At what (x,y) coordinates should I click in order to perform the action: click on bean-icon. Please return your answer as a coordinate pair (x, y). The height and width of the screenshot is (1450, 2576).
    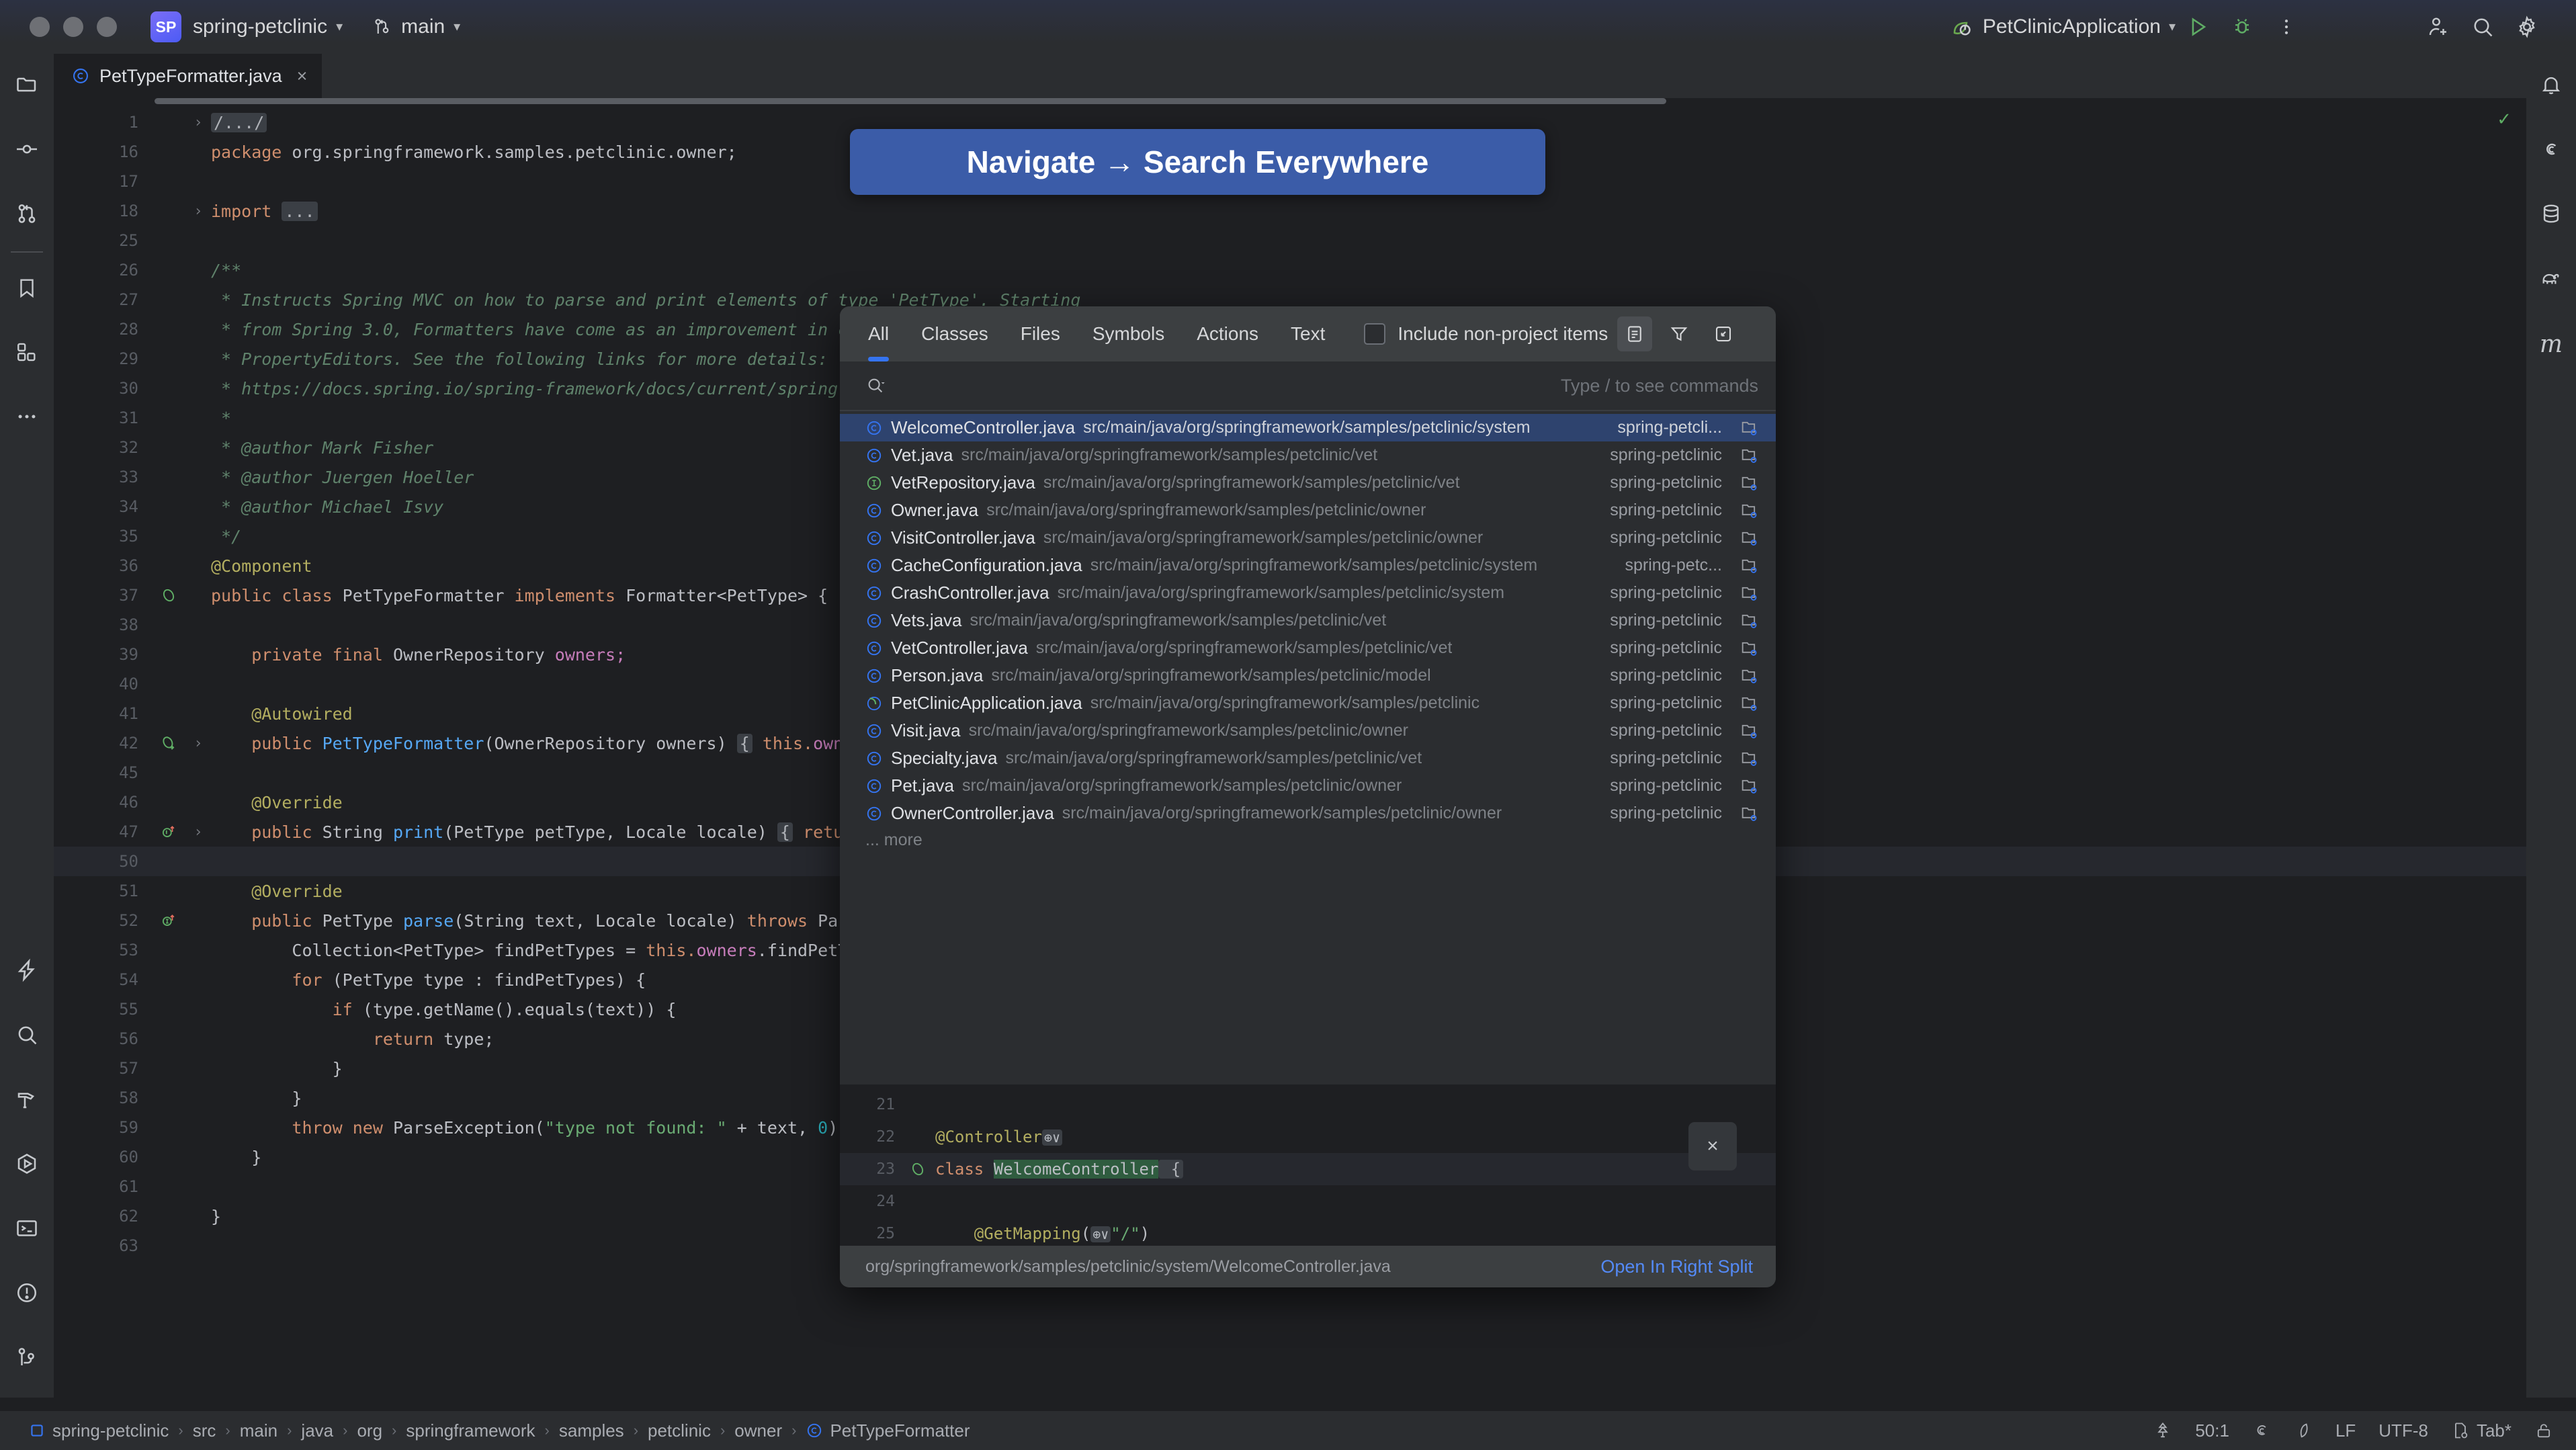
    Looking at the image, I should click on (168, 595).